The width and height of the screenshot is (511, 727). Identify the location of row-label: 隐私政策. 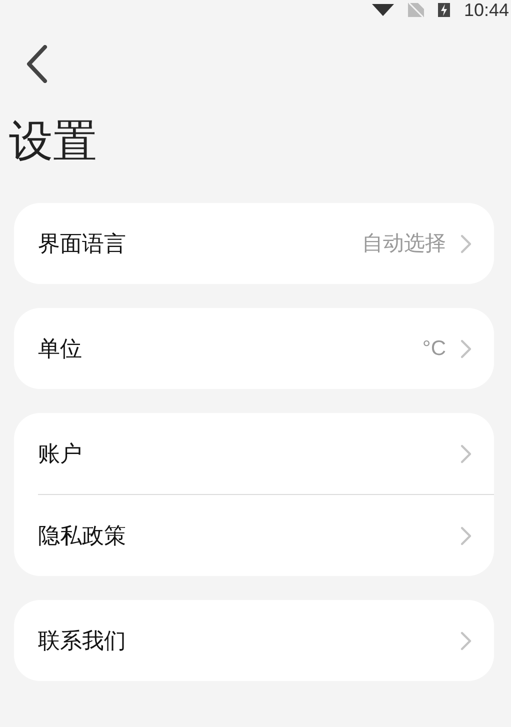
(82, 536).